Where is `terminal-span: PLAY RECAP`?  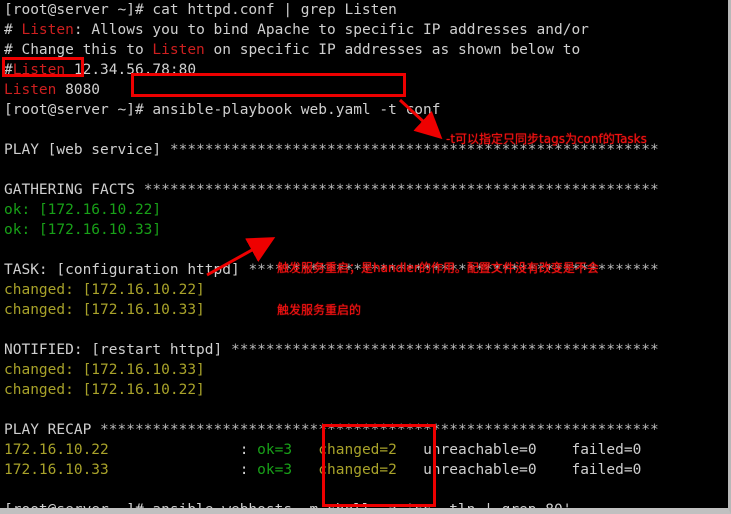 terminal-span: PLAY RECAP is located at coordinates (52, 430).